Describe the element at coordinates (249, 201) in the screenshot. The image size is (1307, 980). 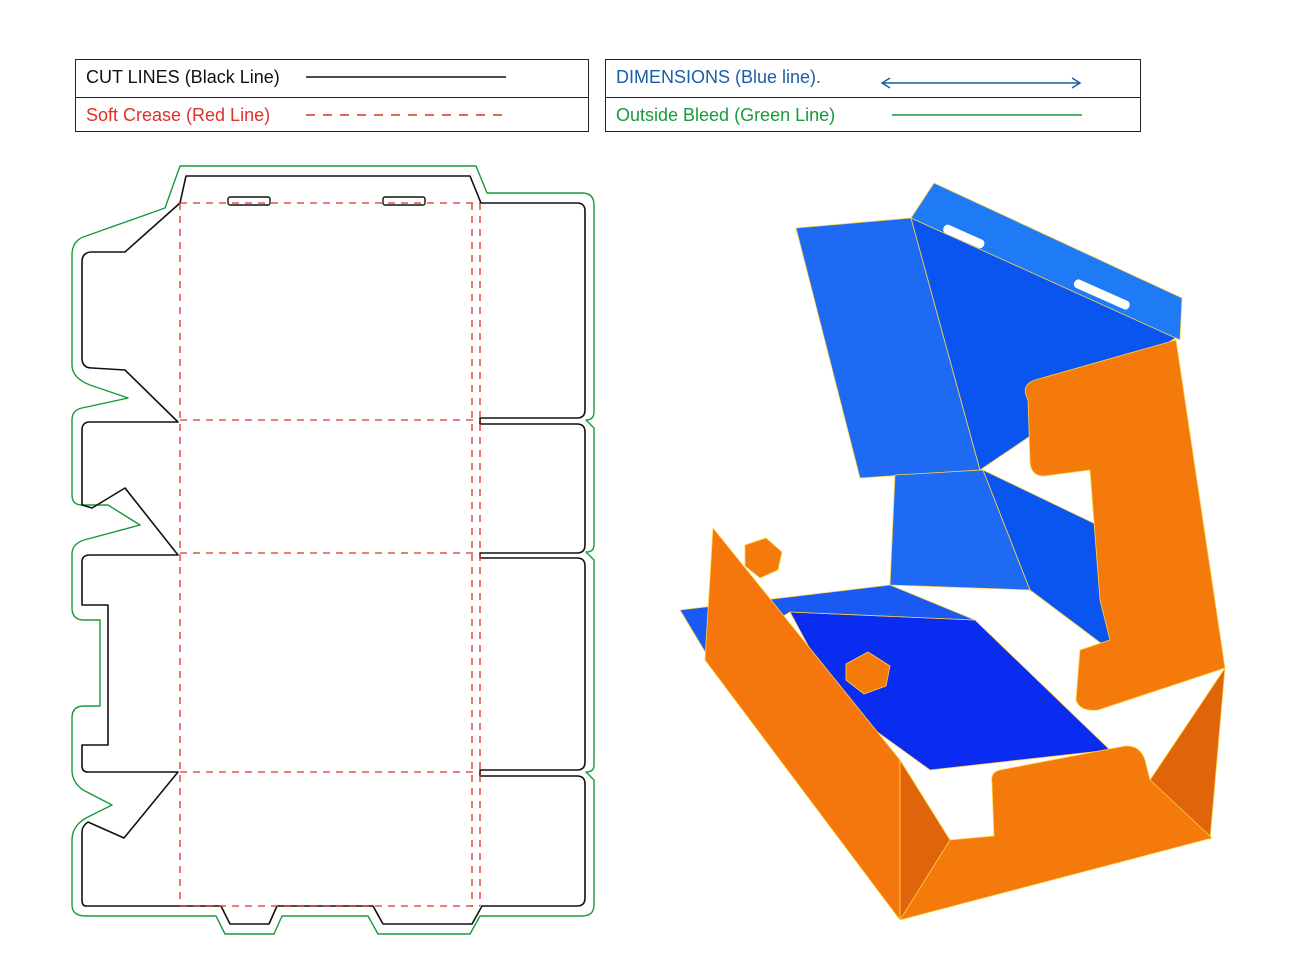
I see `top-slot-left` at that location.